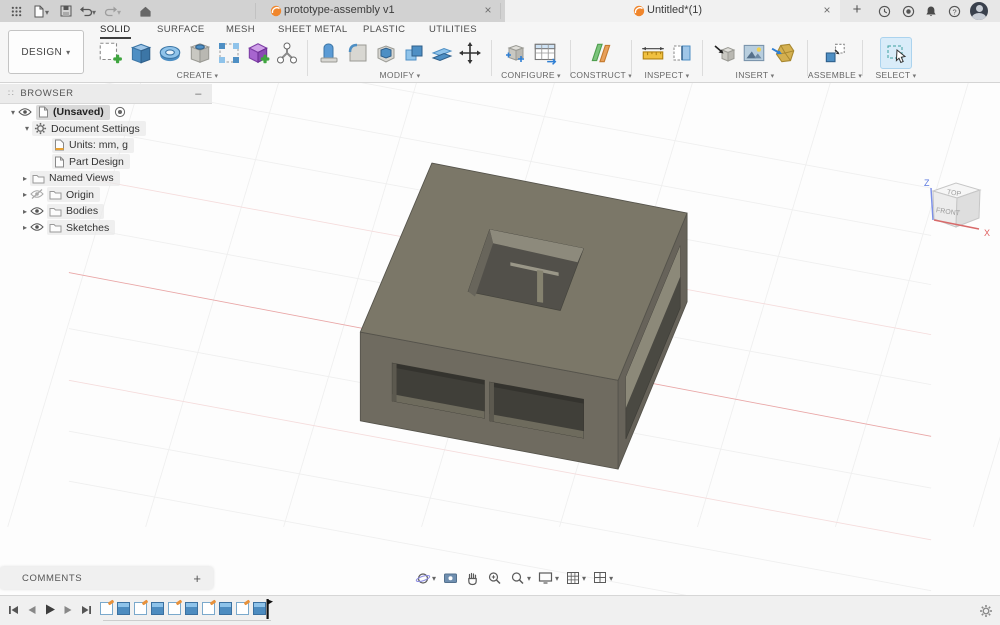  Describe the element at coordinates (229, 53) in the screenshot. I see `pattern-icon` at that location.